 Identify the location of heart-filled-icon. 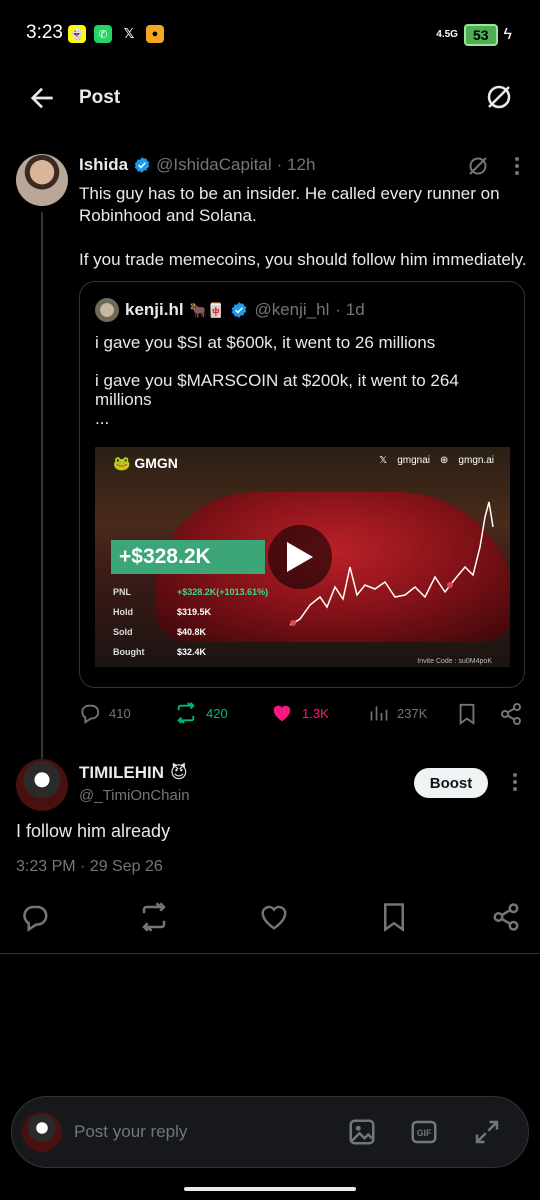
(282, 713).